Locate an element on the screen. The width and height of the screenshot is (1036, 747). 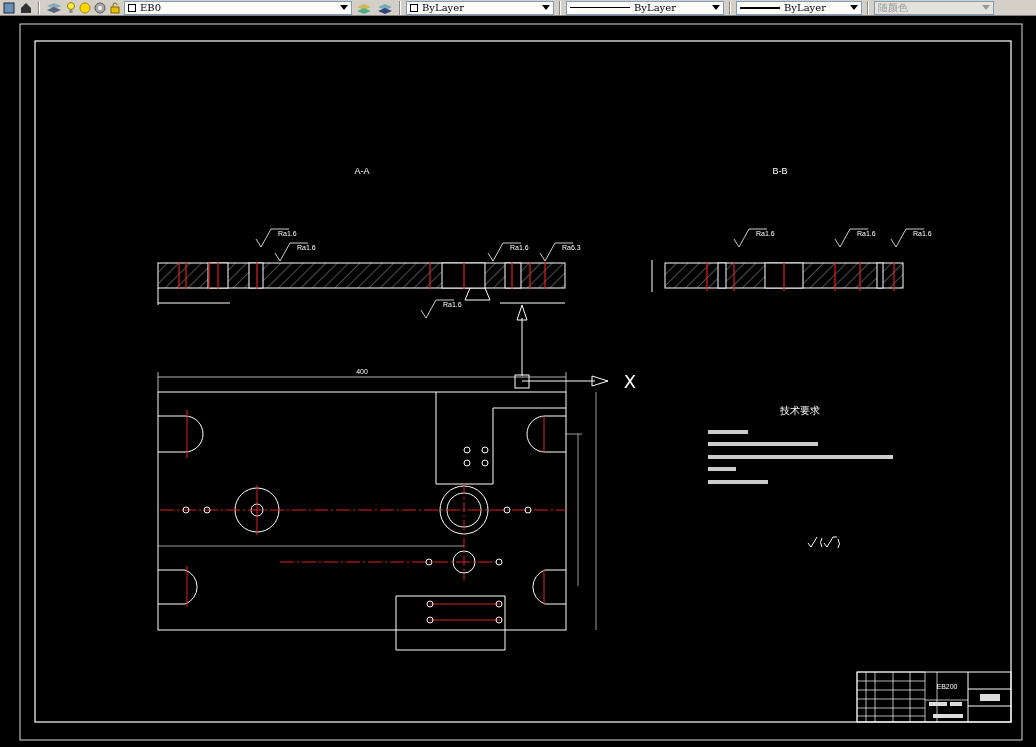
section-label: A-A is located at coordinates (362, 171).